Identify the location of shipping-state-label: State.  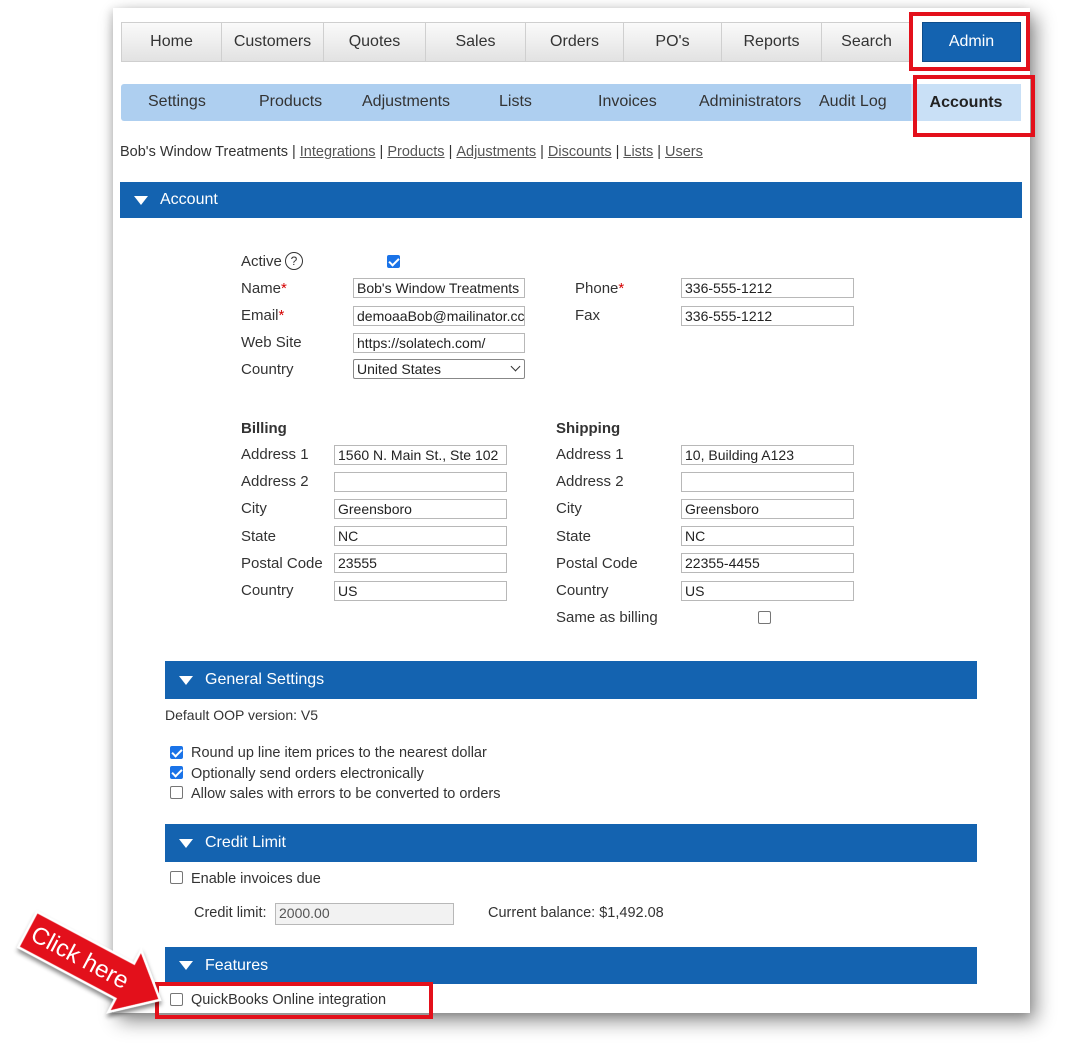
(574, 536).